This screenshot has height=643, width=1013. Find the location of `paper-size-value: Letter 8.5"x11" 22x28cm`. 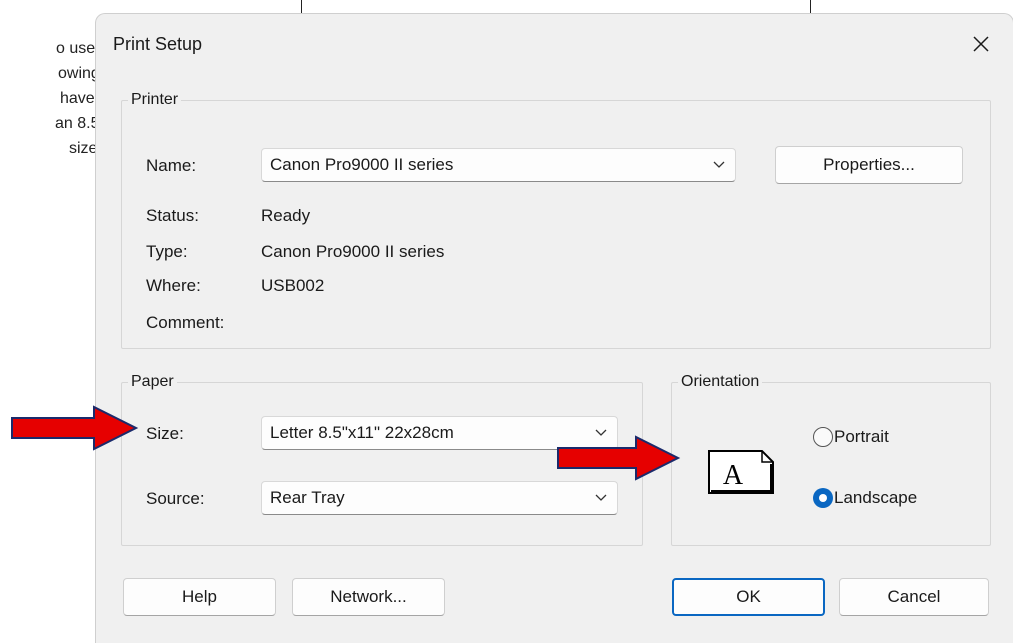

paper-size-value: Letter 8.5"x11" 22x28cm is located at coordinates (362, 432).